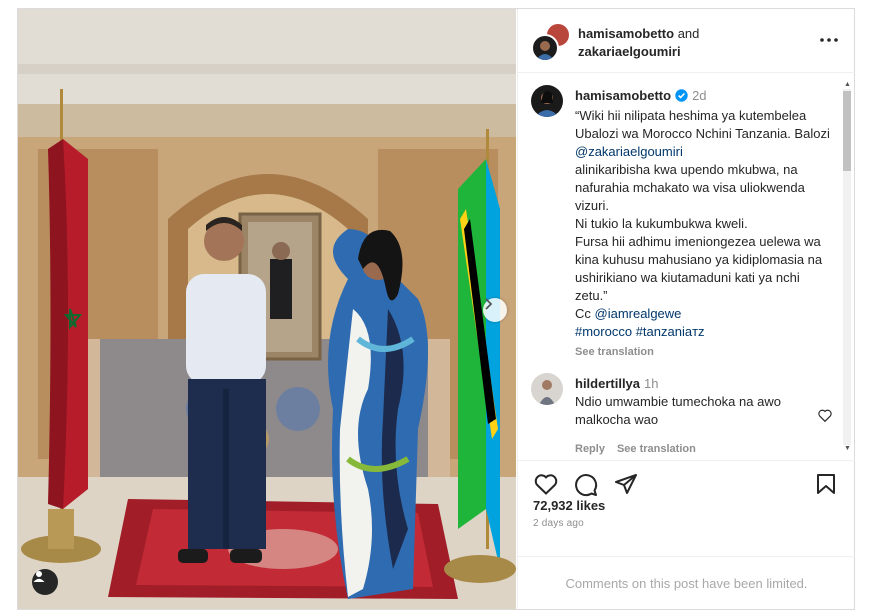 The height and width of the screenshot is (614, 870). I want to click on caption-hashtags: #morocco #tanzaniaтz, so click(640, 331).